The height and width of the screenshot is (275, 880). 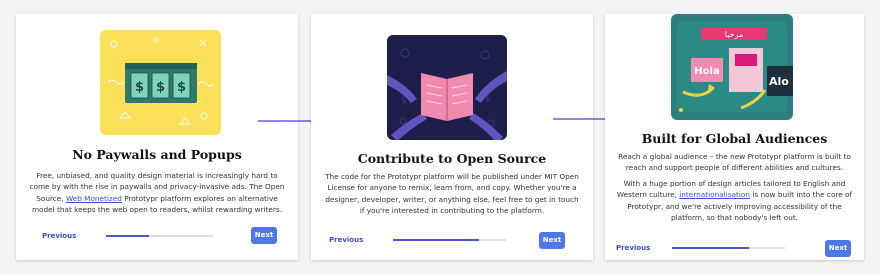 I want to click on open-book-illustration: $ $, so click(x=447, y=87).